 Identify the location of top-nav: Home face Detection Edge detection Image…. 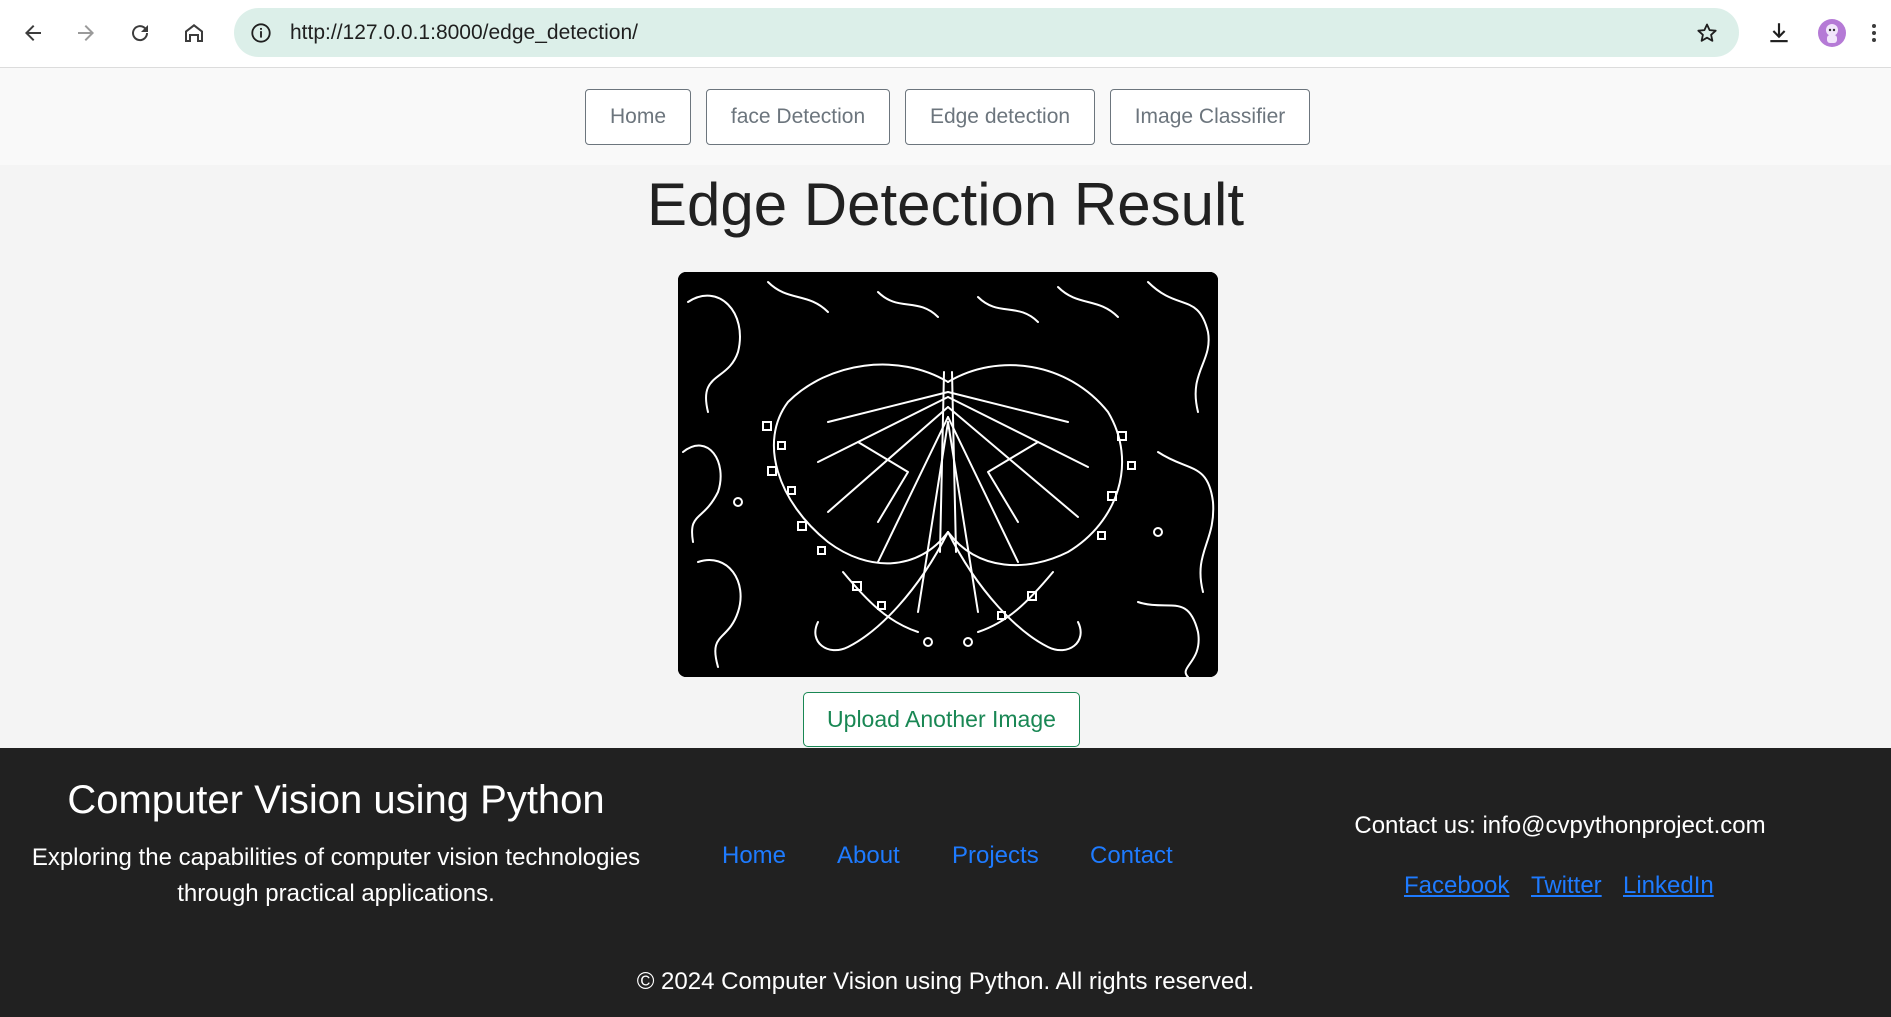
(945, 116).